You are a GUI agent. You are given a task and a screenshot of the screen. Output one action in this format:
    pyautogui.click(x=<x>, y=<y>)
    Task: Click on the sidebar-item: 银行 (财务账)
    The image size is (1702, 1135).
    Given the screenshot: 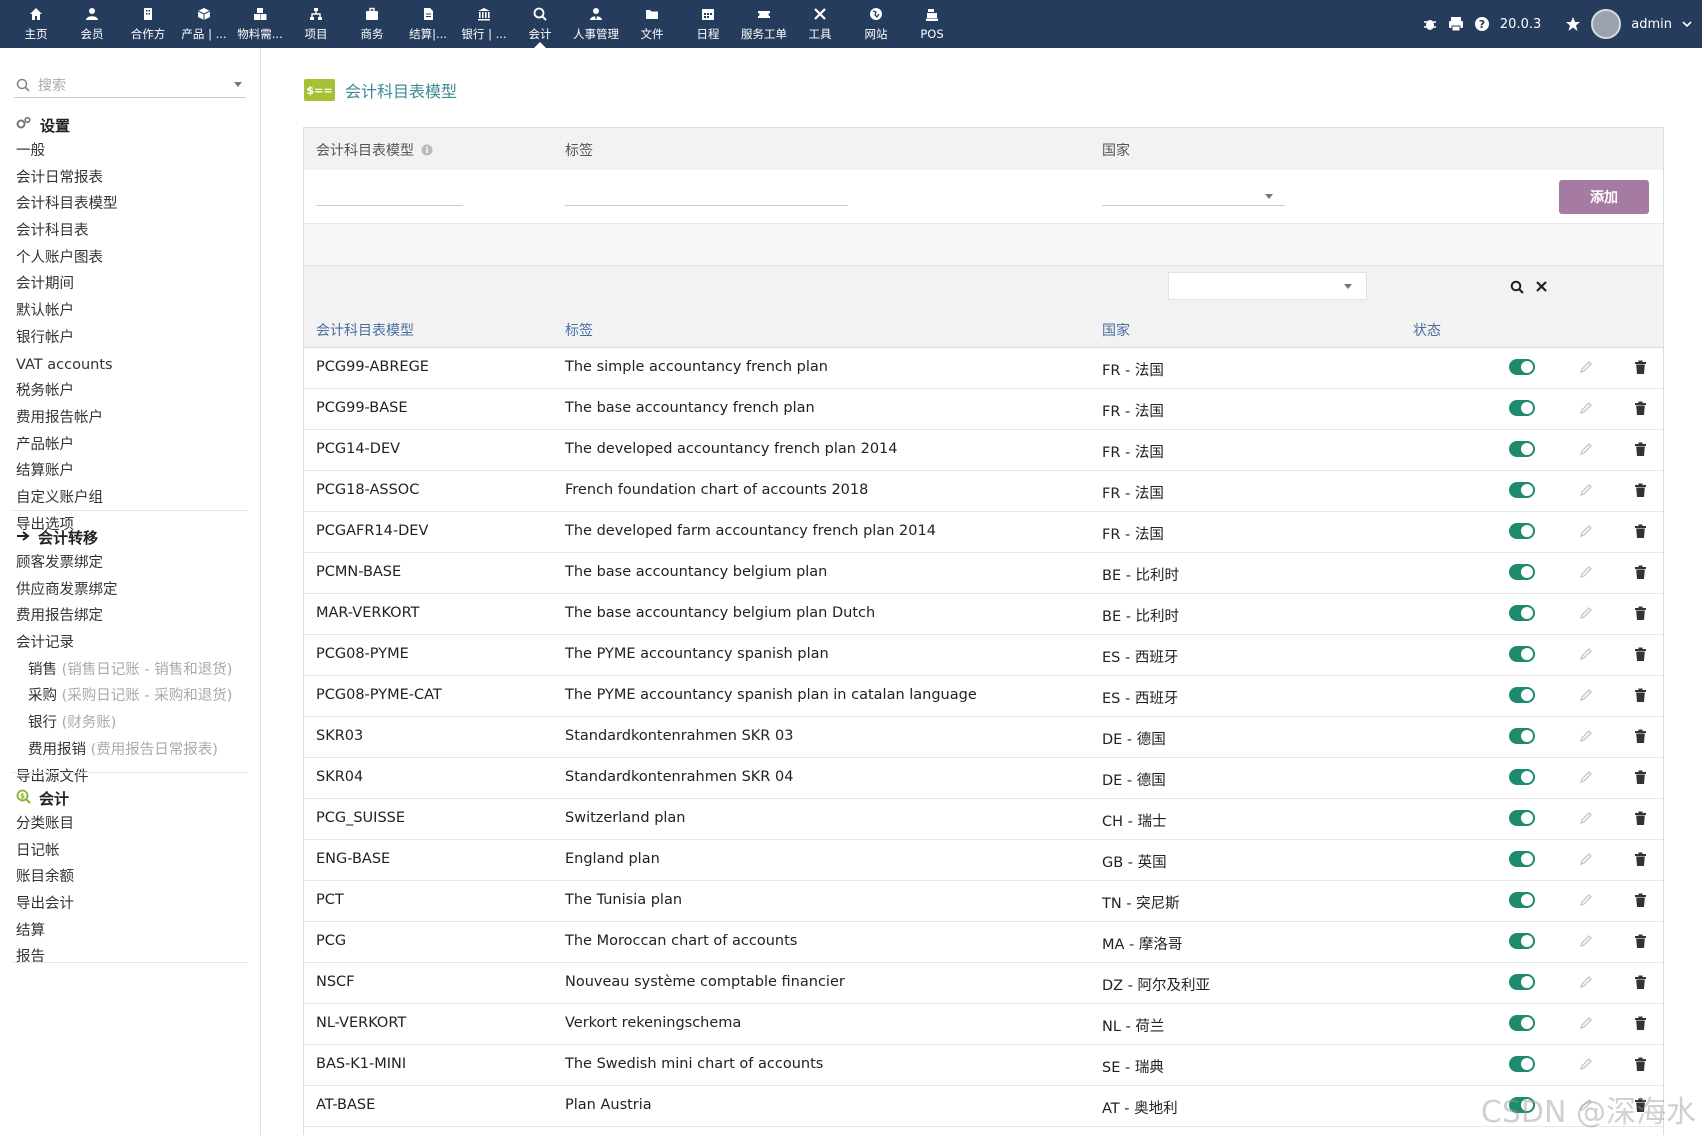 What is the action you would take?
    pyautogui.click(x=130, y=723)
    